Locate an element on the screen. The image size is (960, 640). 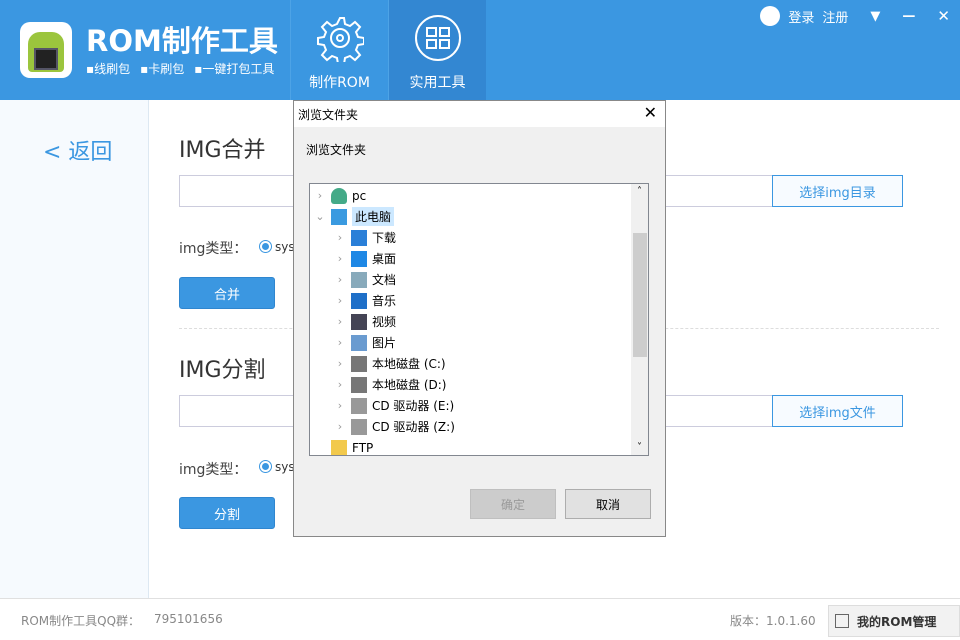
tree-item: › 本地磁盘 (D:) is located at coordinates (390, 384).